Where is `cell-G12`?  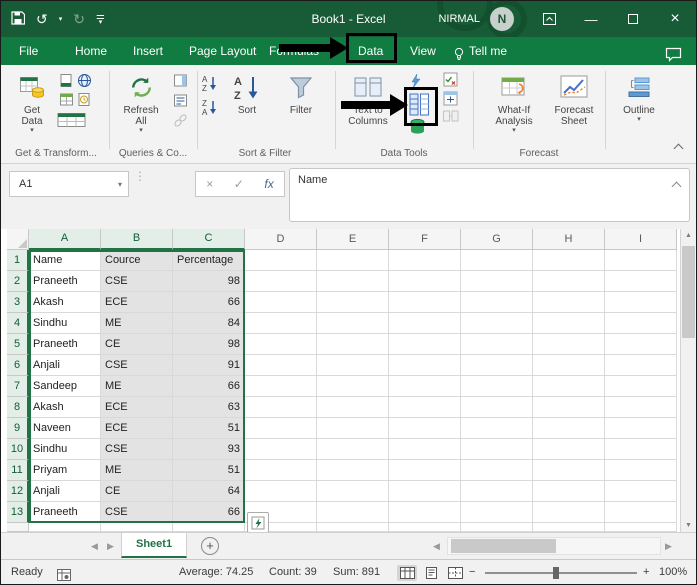
cell-G12 is located at coordinates (497, 491).